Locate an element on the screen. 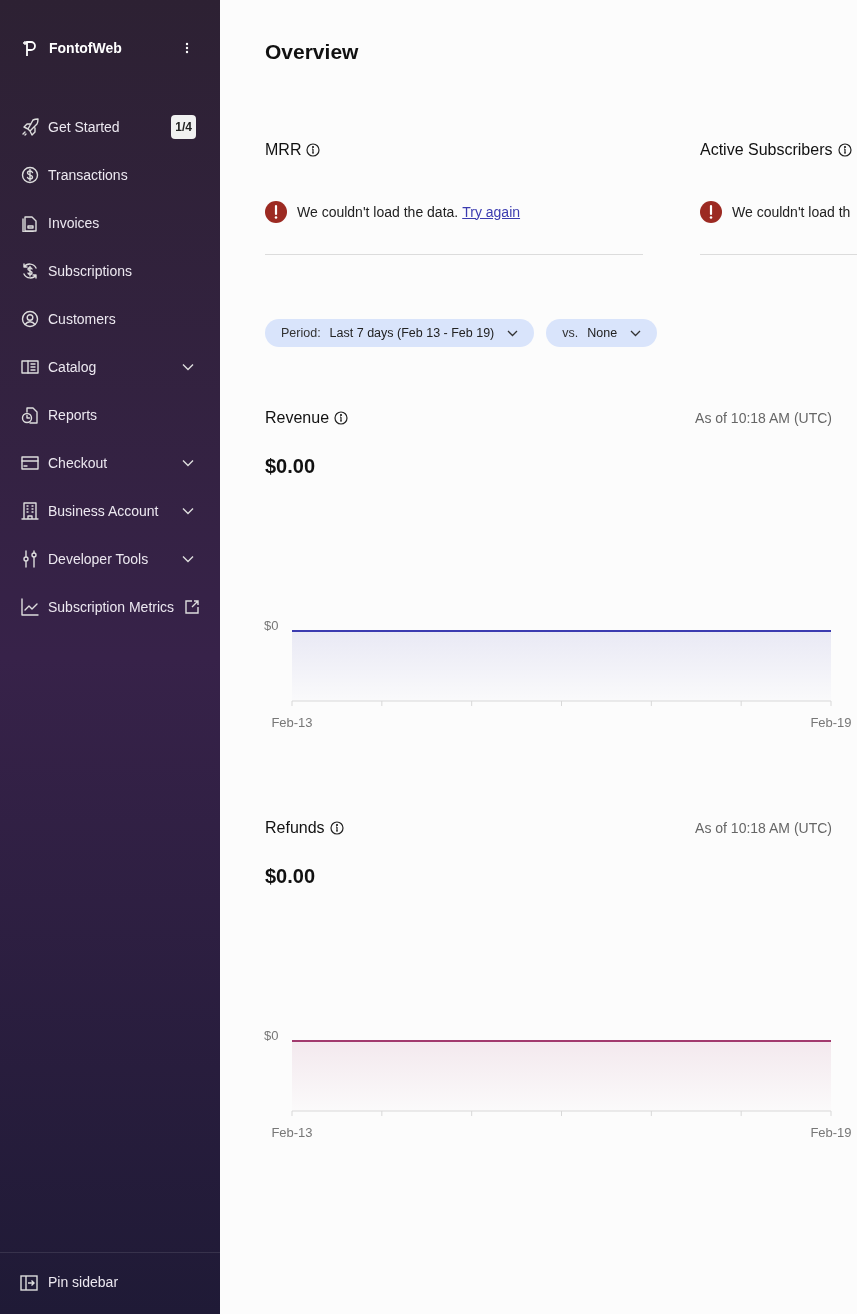 This screenshot has height=1314, width=857. report-icon is located at coordinates (30, 415).